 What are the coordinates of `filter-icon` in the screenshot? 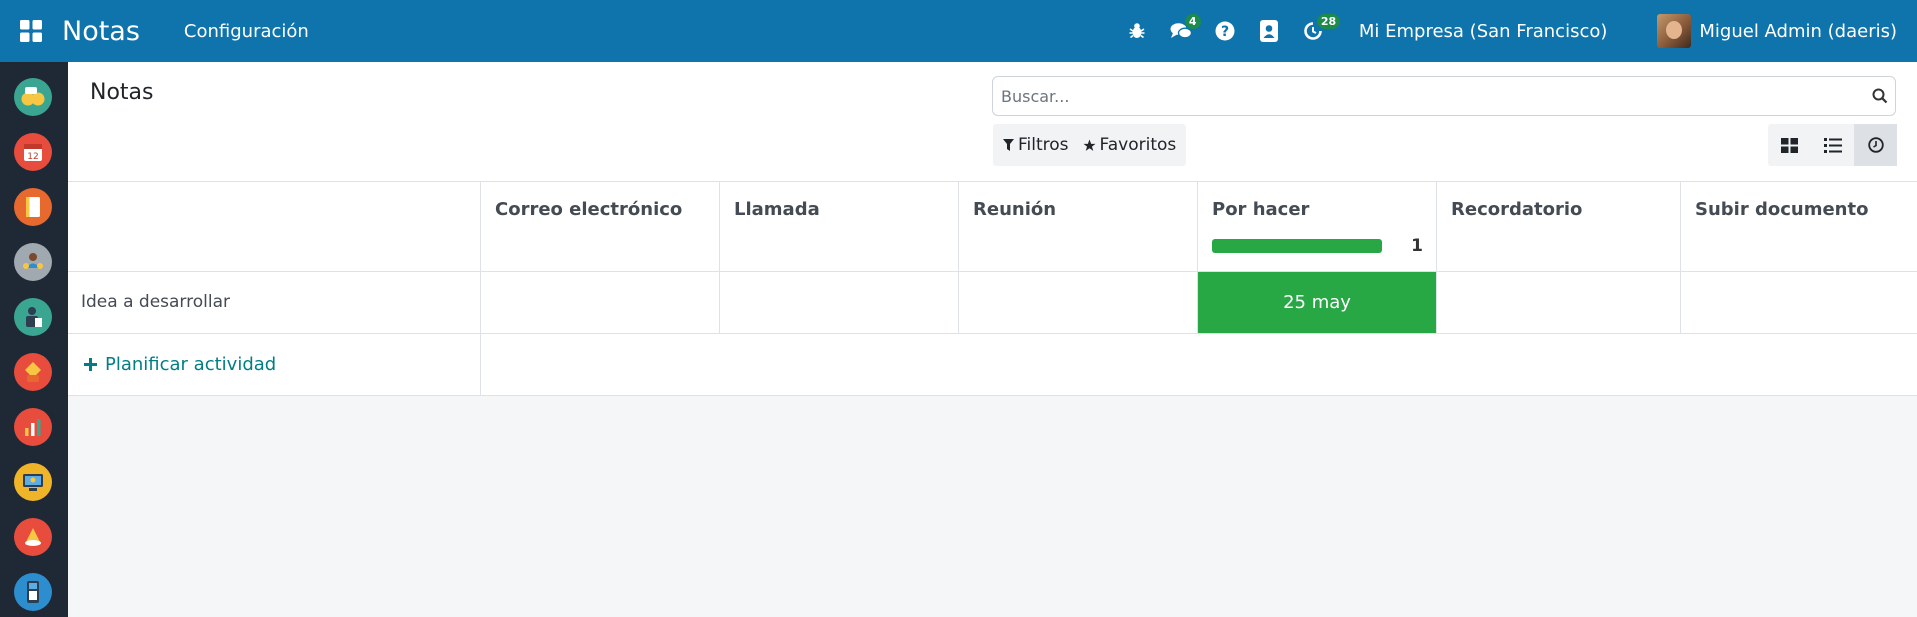 It's located at (1008, 145).